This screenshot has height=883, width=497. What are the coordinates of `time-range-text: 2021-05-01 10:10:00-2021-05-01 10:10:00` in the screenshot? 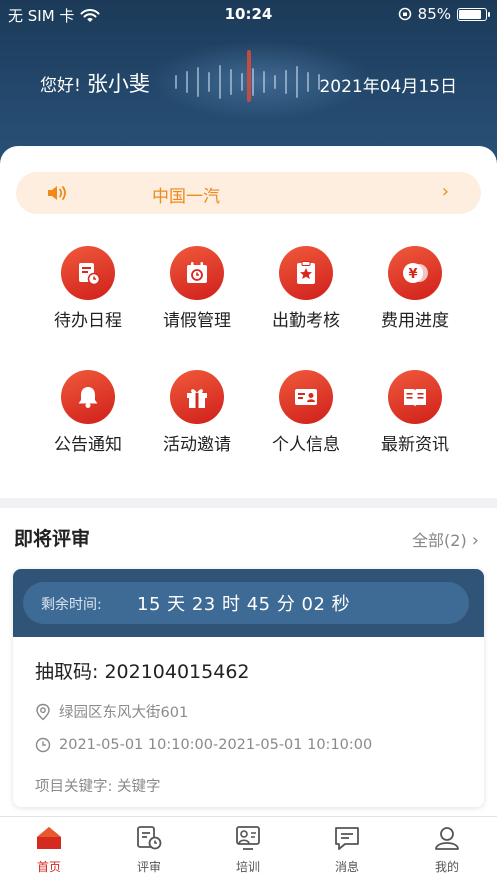 It's located at (216, 745).